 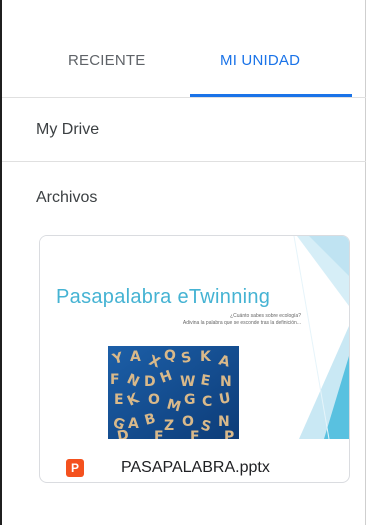 What do you see at coordinates (207, 402) in the screenshot?
I see `svg-text: C` at bounding box center [207, 402].